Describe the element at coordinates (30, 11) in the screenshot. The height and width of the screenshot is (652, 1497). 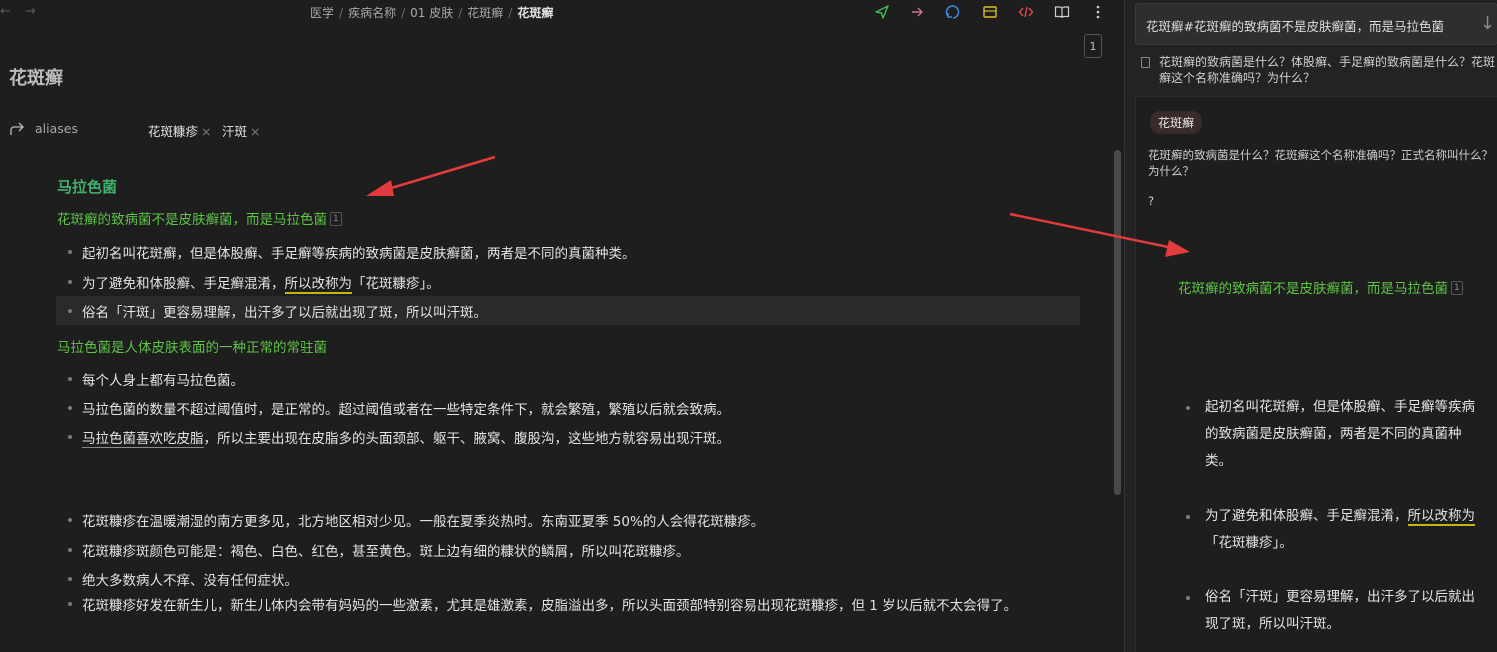
I see `arrow-right-icon: →` at that location.